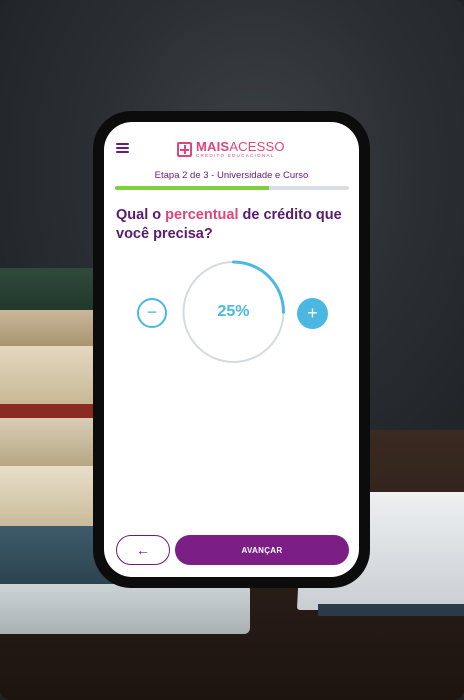 This screenshot has height=700, width=464. I want to click on logo-text: MAISACESSO CRÉDITO EDUCACIONAL, so click(240, 149).